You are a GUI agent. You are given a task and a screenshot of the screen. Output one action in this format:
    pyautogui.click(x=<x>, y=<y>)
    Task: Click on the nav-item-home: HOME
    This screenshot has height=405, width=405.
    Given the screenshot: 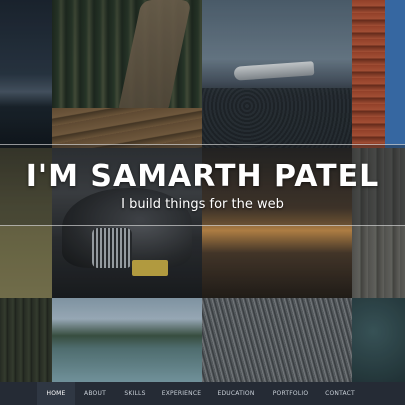 What is the action you would take?
    pyautogui.click(x=56, y=393)
    